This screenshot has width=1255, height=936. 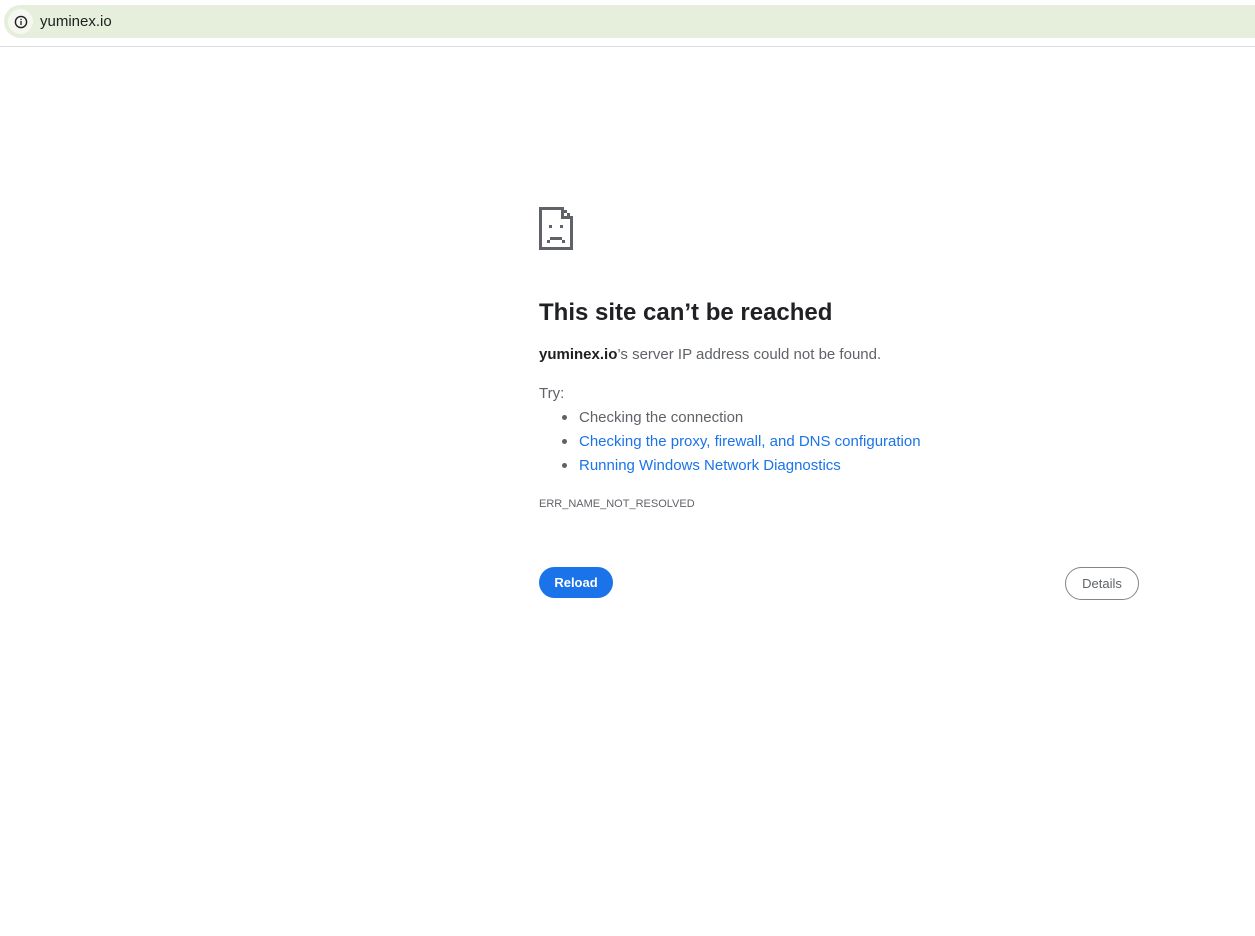 I want to click on sad-document-icon, so click(x=556, y=228).